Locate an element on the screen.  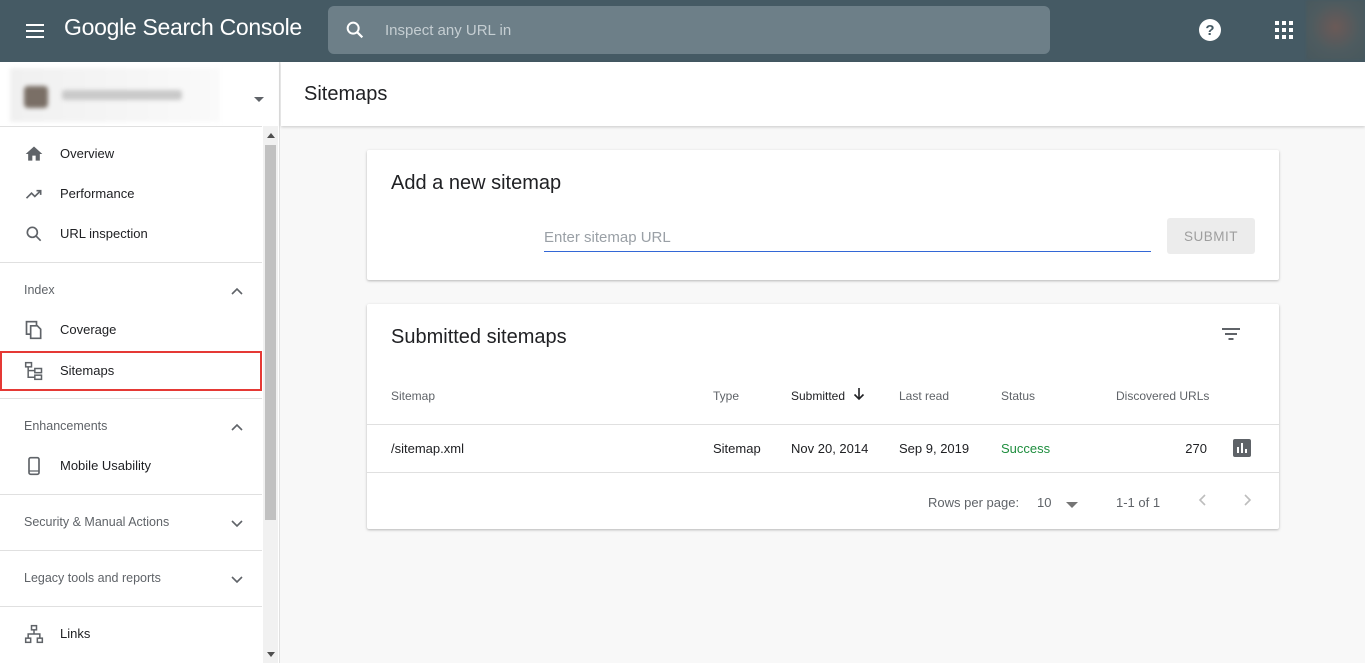
cell-type: Sitemap is located at coordinates (737, 448).